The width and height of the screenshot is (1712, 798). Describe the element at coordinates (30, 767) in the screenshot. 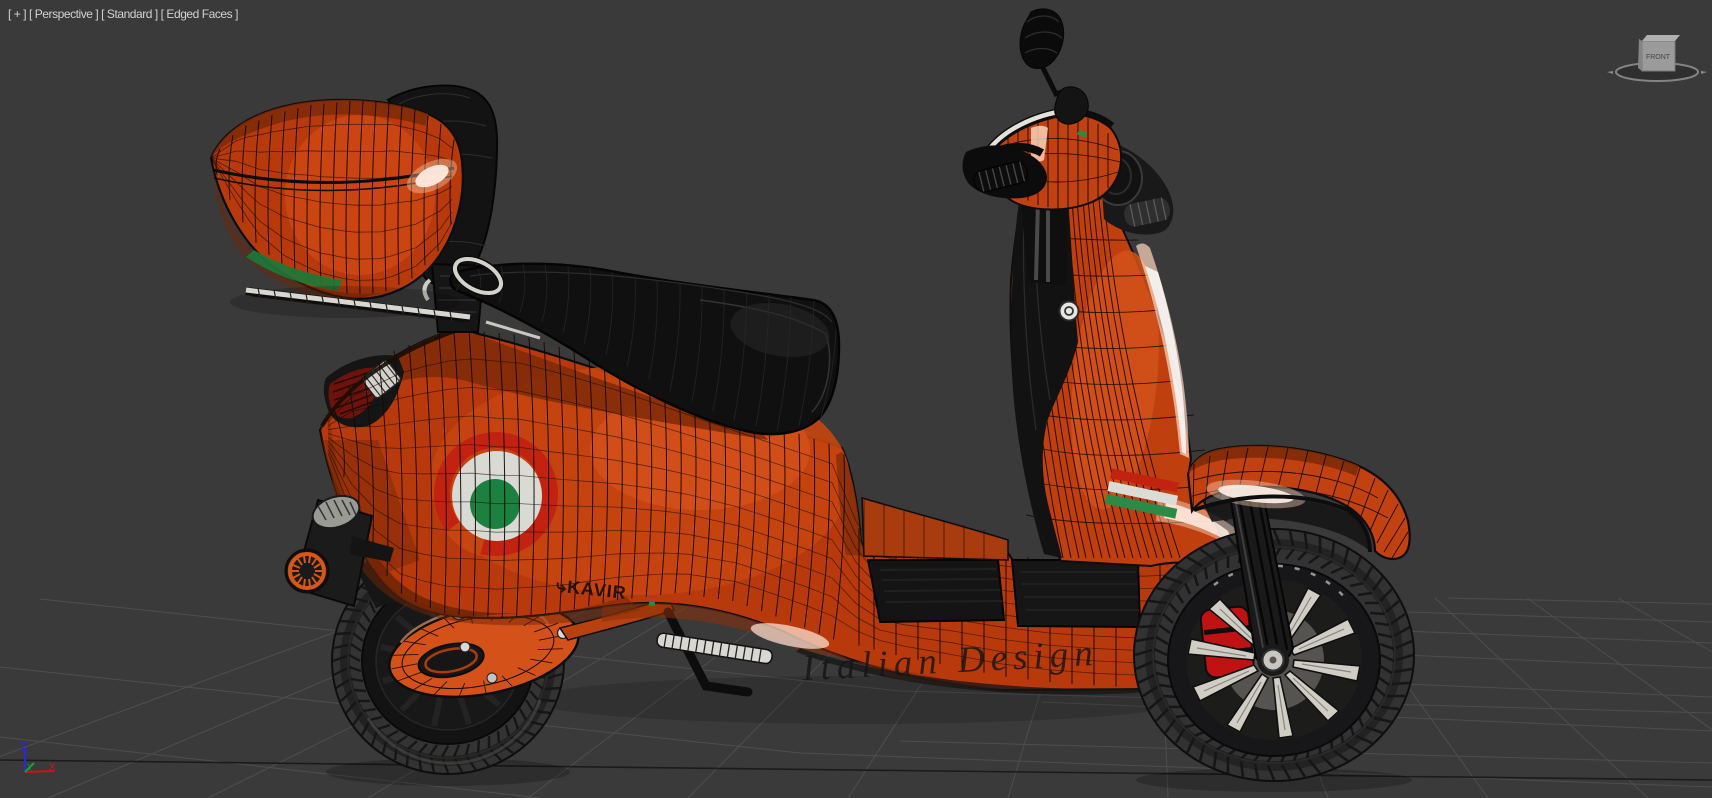

I see `svg-text: Y` at that location.